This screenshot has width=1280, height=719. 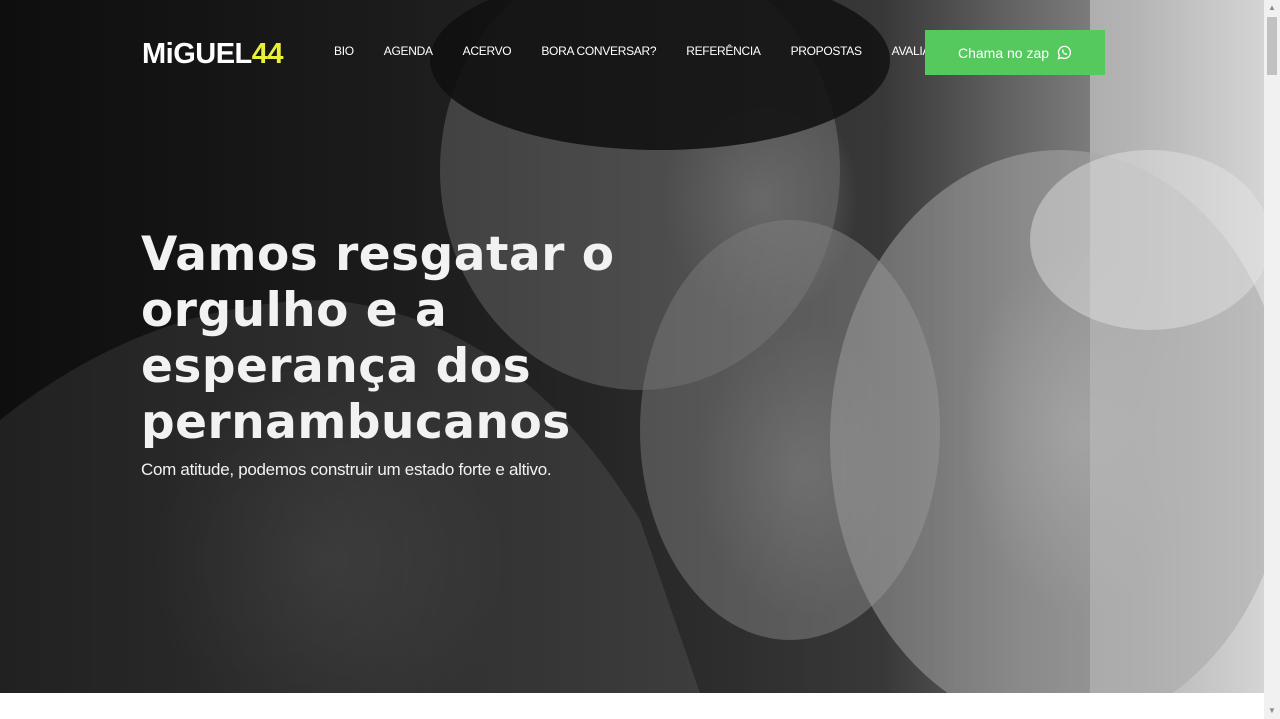 I want to click on logo-name: MiGUEL, so click(x=197, y=54).